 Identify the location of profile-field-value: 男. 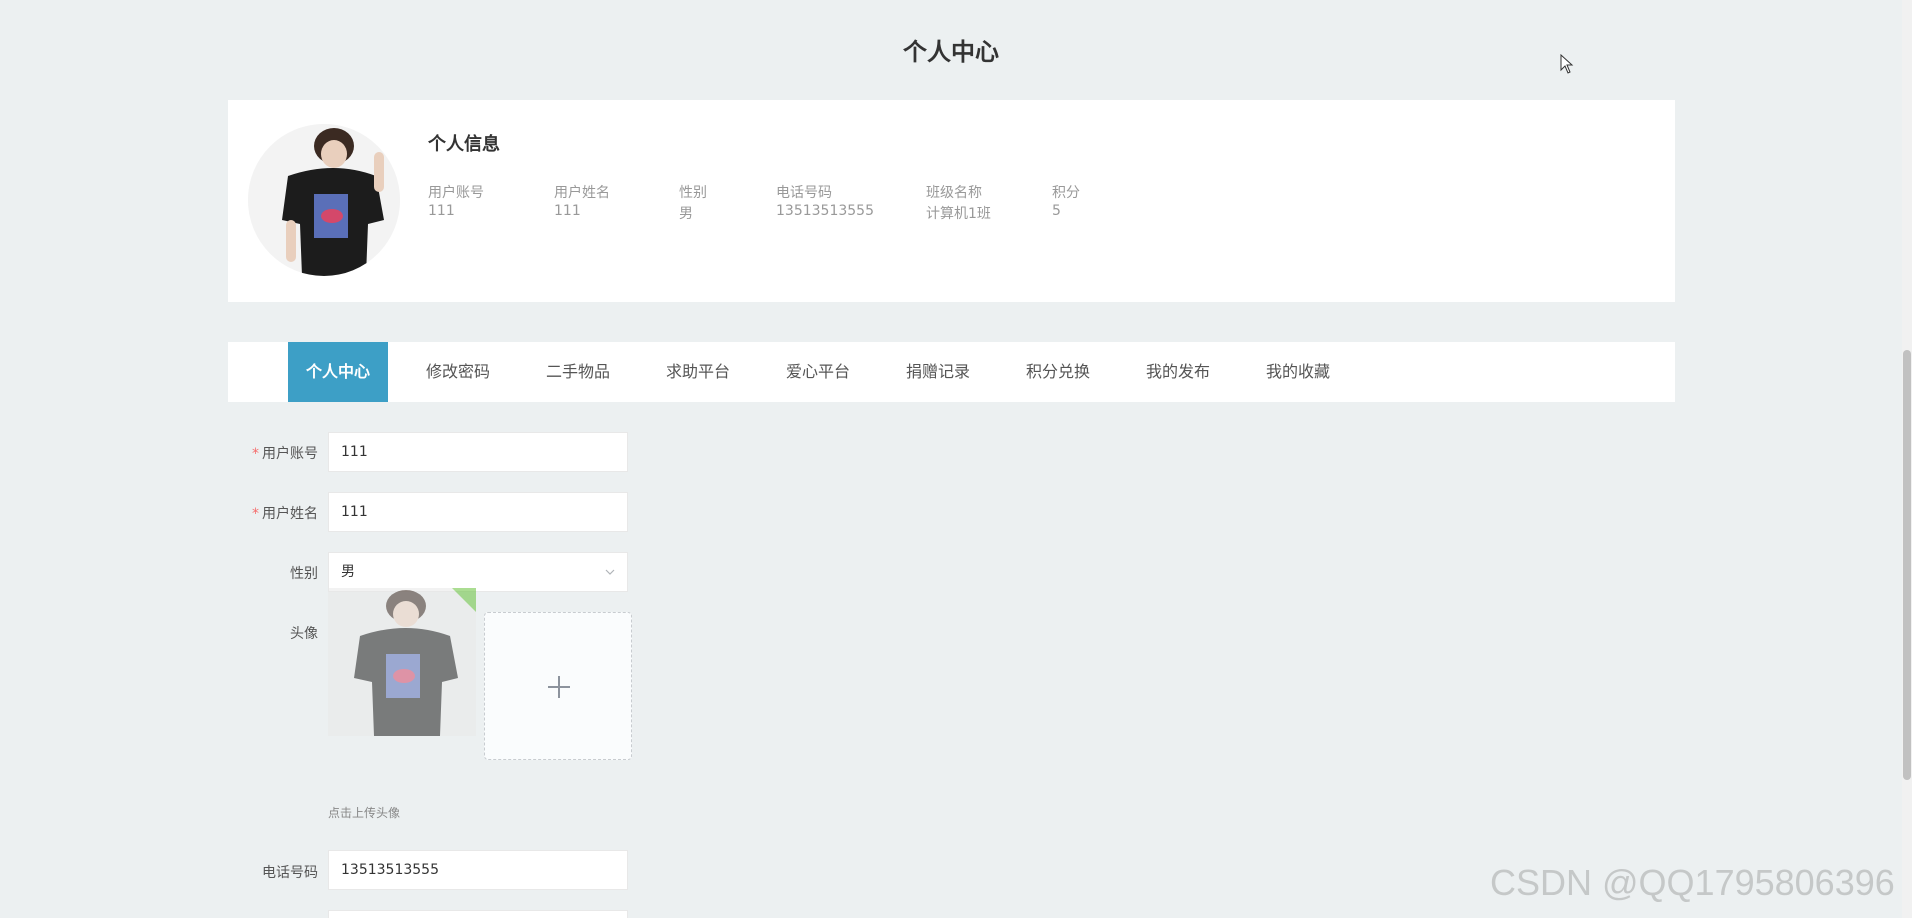
(686, 214).